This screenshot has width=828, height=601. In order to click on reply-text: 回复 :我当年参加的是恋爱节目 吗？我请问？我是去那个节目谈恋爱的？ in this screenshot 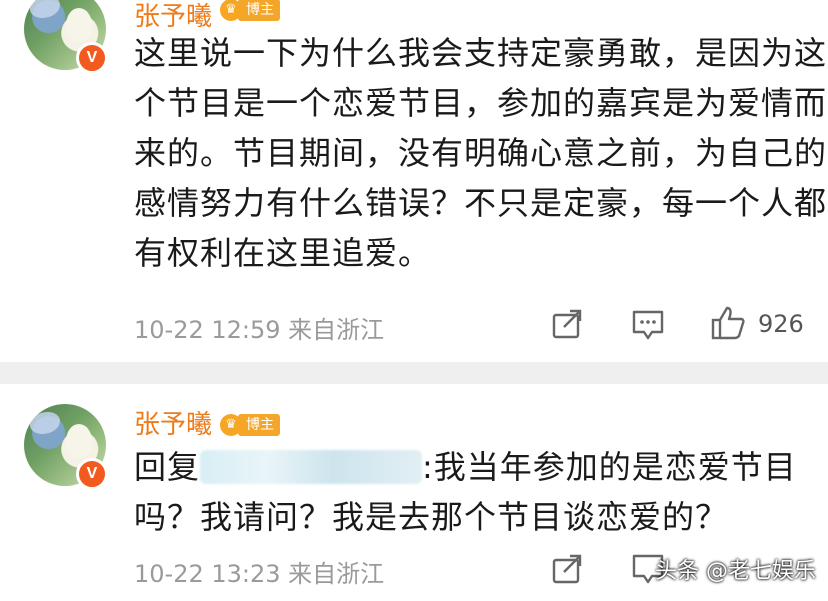, I will do `click(465, 492)`.